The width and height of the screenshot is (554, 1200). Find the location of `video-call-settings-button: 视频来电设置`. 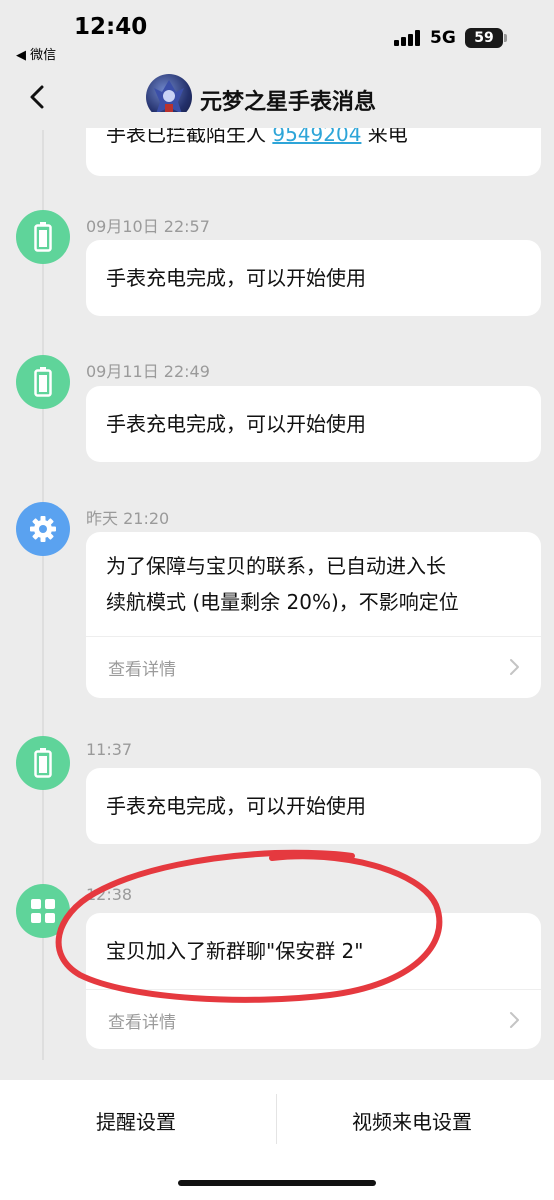

video-call-settings-button: 视频来电设置 is located at coordinates (412, 1120).